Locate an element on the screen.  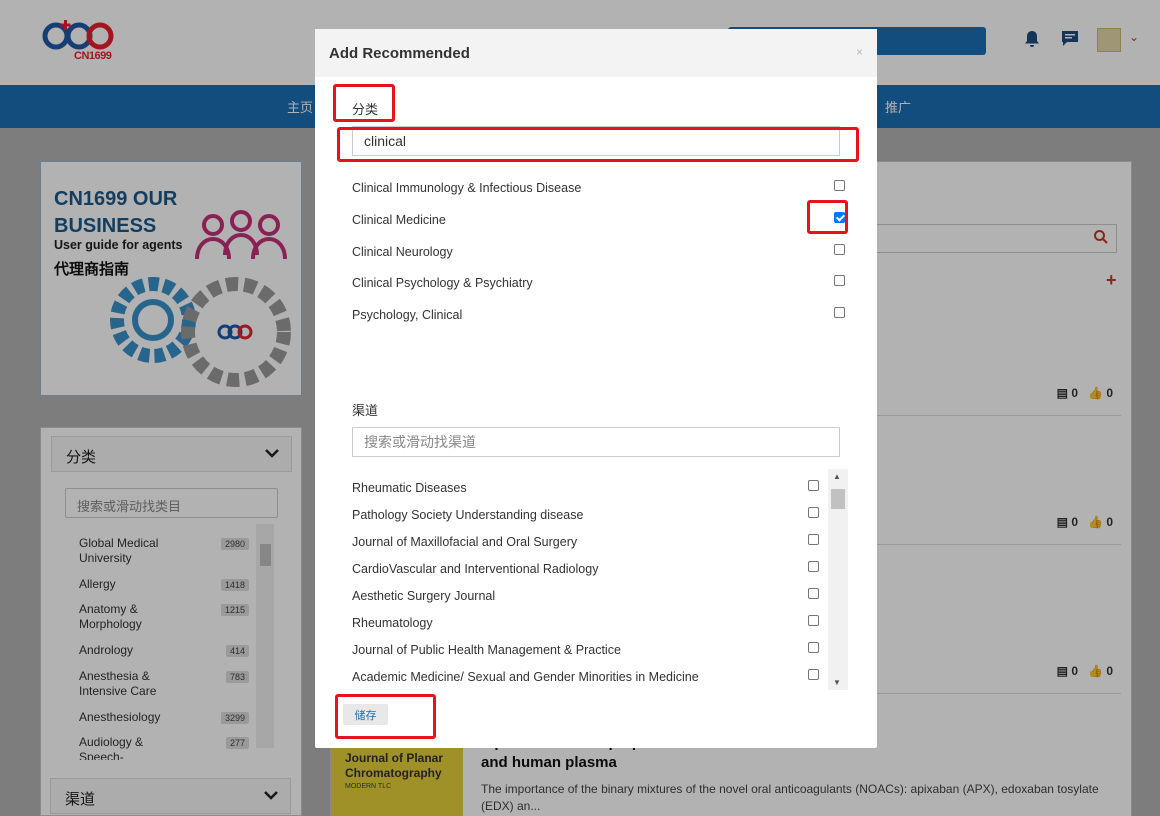
category-option: Clinical Psychology & Psychiatry is located at coordinates (598, 285).